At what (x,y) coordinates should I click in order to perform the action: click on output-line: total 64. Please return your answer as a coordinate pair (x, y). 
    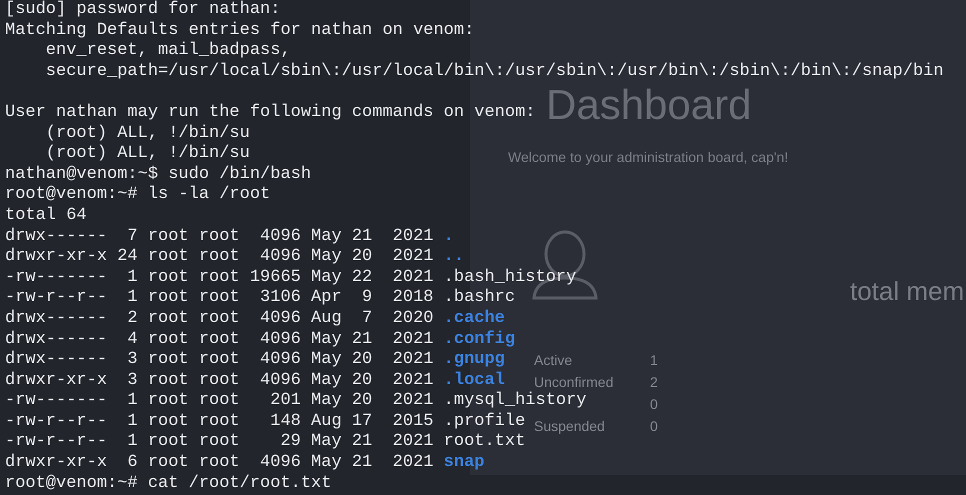
    Looking at the image, I should click on (46, 216).